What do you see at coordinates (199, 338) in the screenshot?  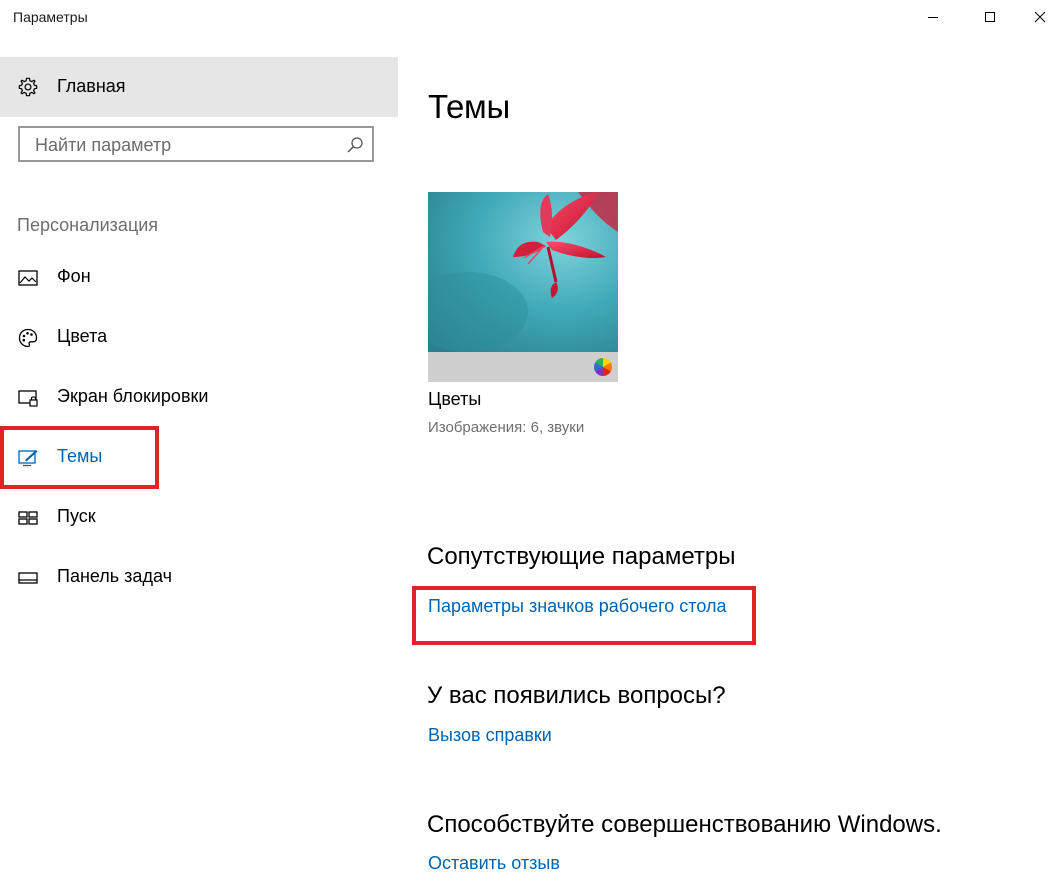 I see `sidebar-item-colors: Цвета` at bounding box center [199, 338].